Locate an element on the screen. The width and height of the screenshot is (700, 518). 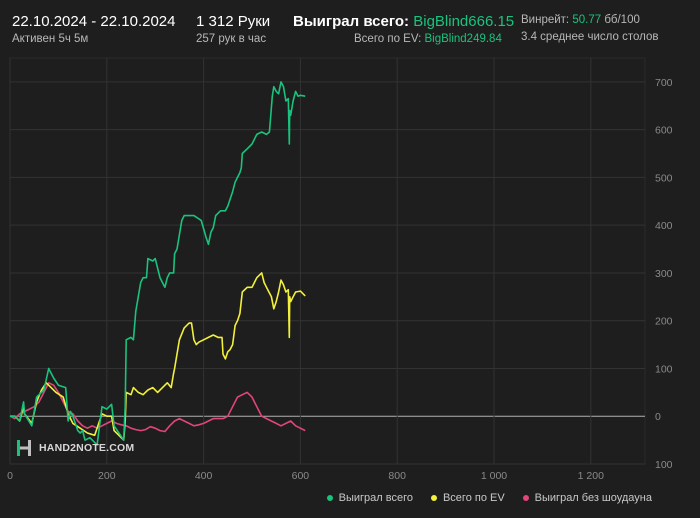
legend-label-won: Выиграл всего is located at coordinates (375, 498).